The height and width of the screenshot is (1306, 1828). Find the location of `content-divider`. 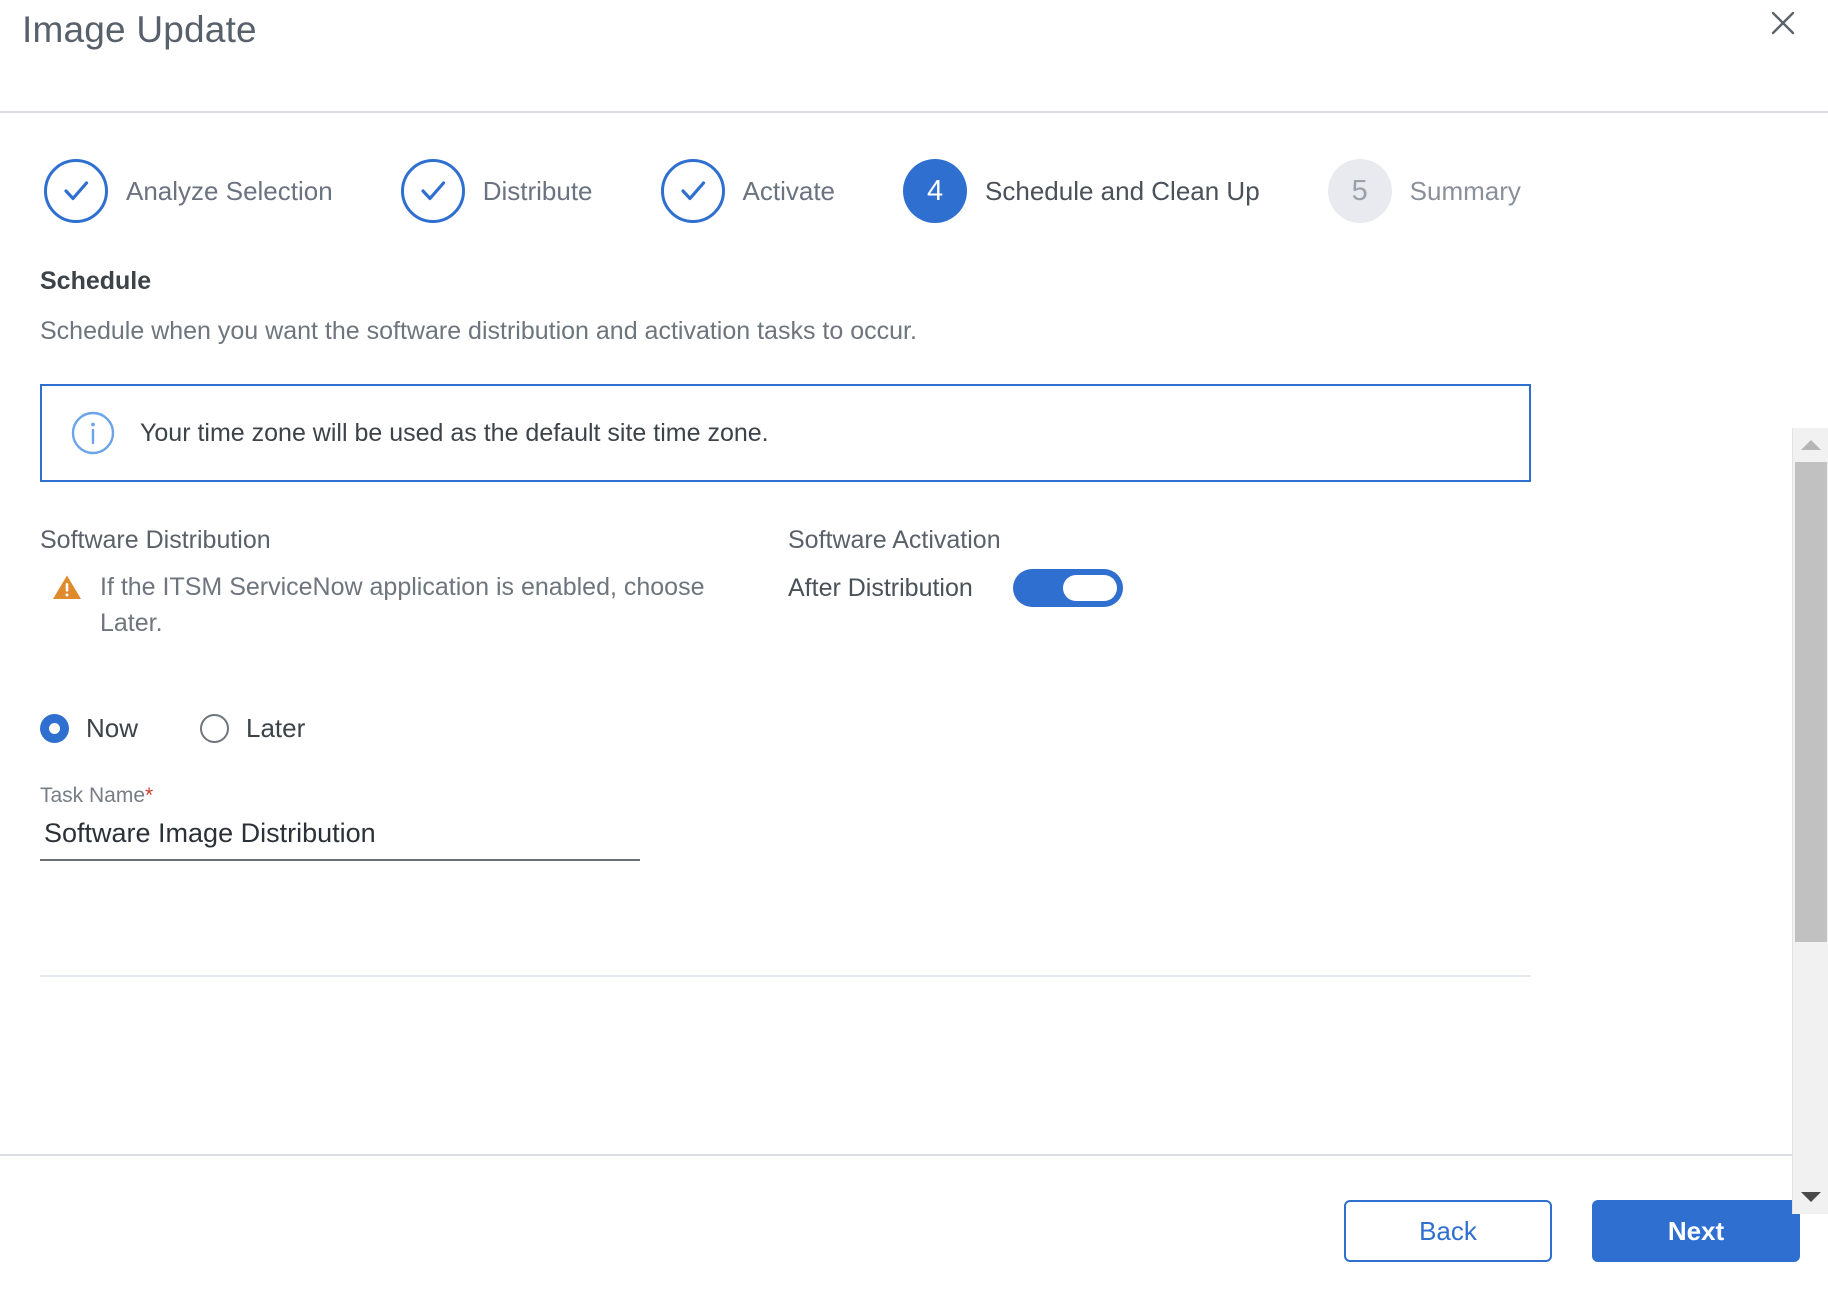

content-divider is located at coordinates (785, 976).